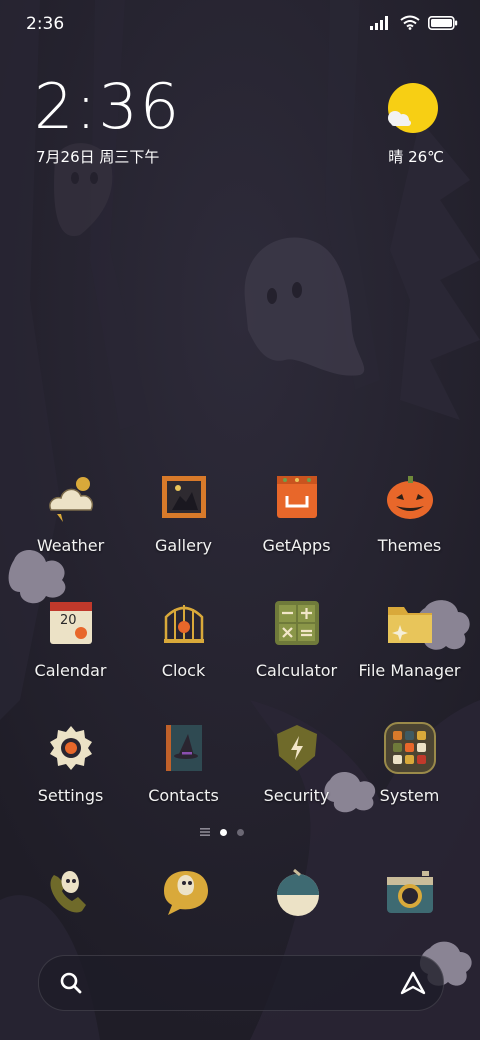 Image resolution: width=480 pixels, height=1040 pixels. What do you see at coordinates (183, 795) in the screenshot?
I see `app-label: Contacts` at bounding box center [183, 795].